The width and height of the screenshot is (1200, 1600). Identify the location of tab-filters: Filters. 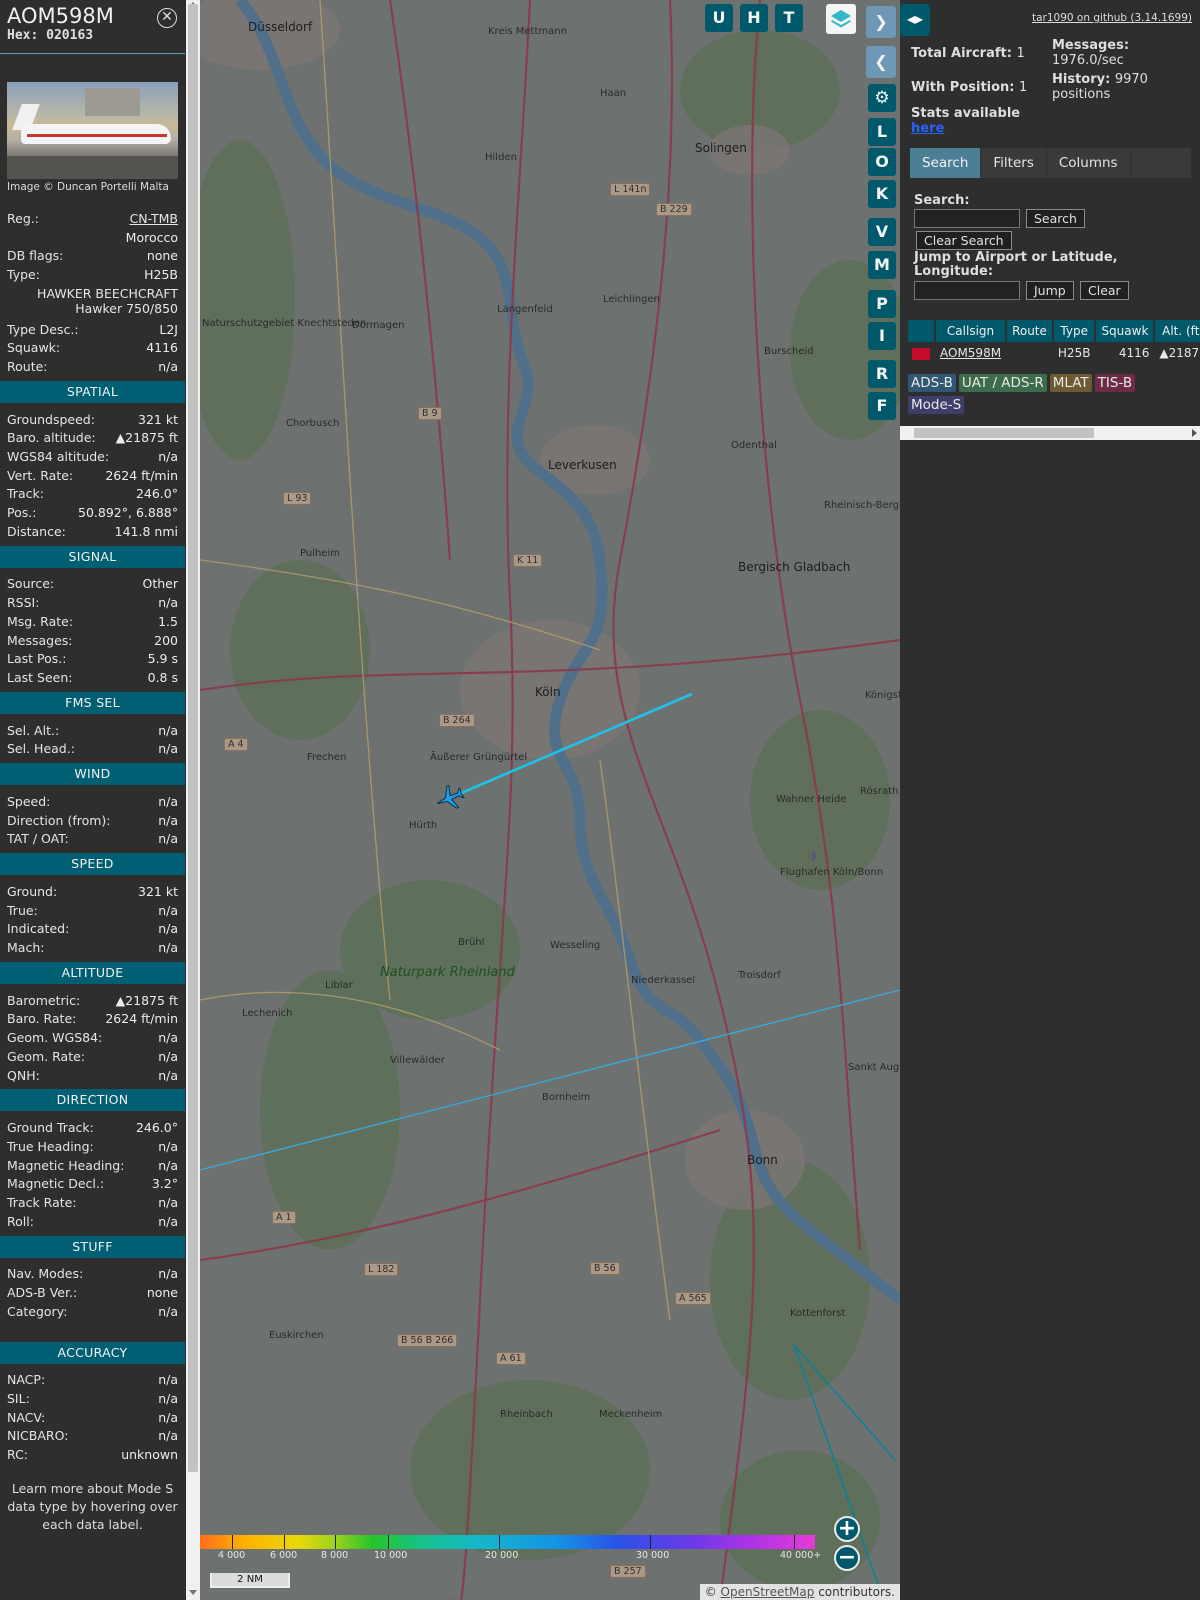
(1014, 163).